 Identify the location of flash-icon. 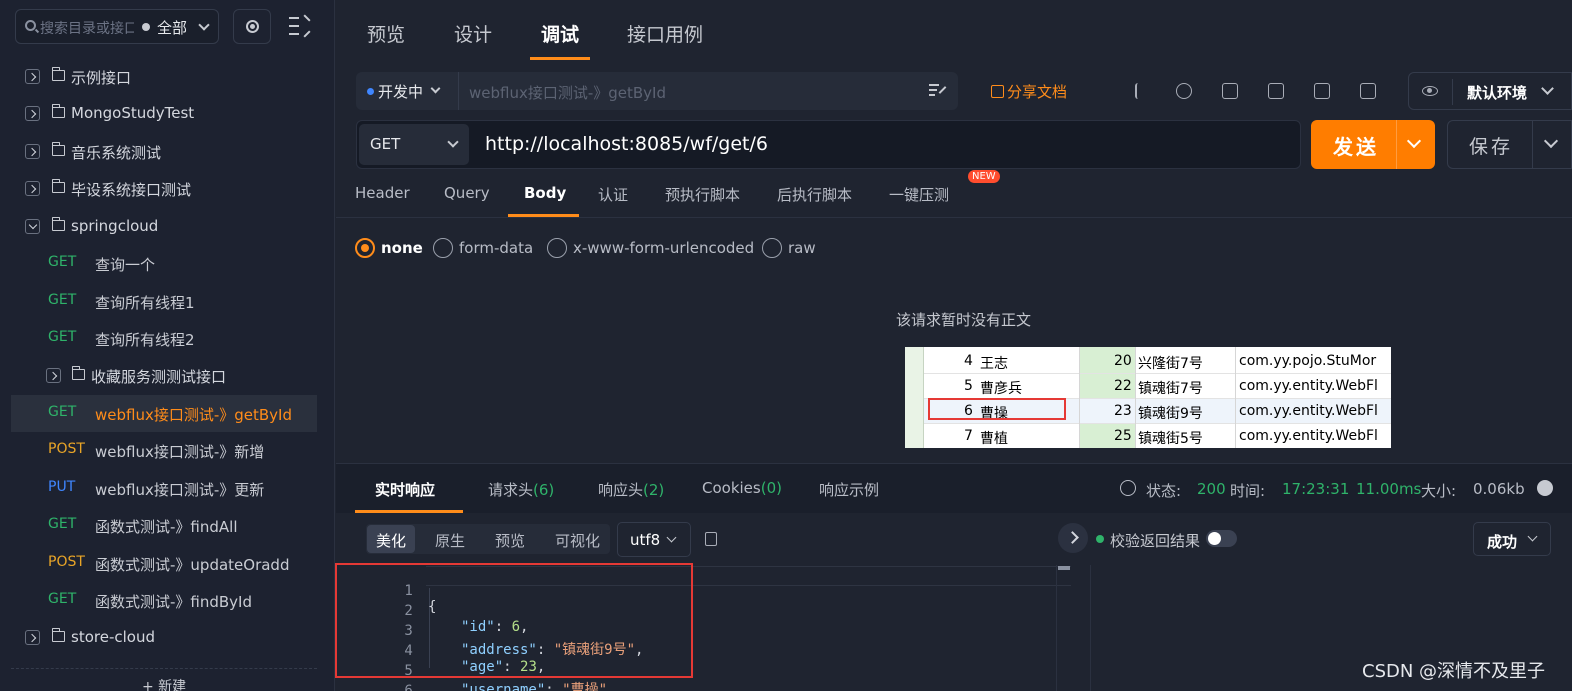
(1368, 91).